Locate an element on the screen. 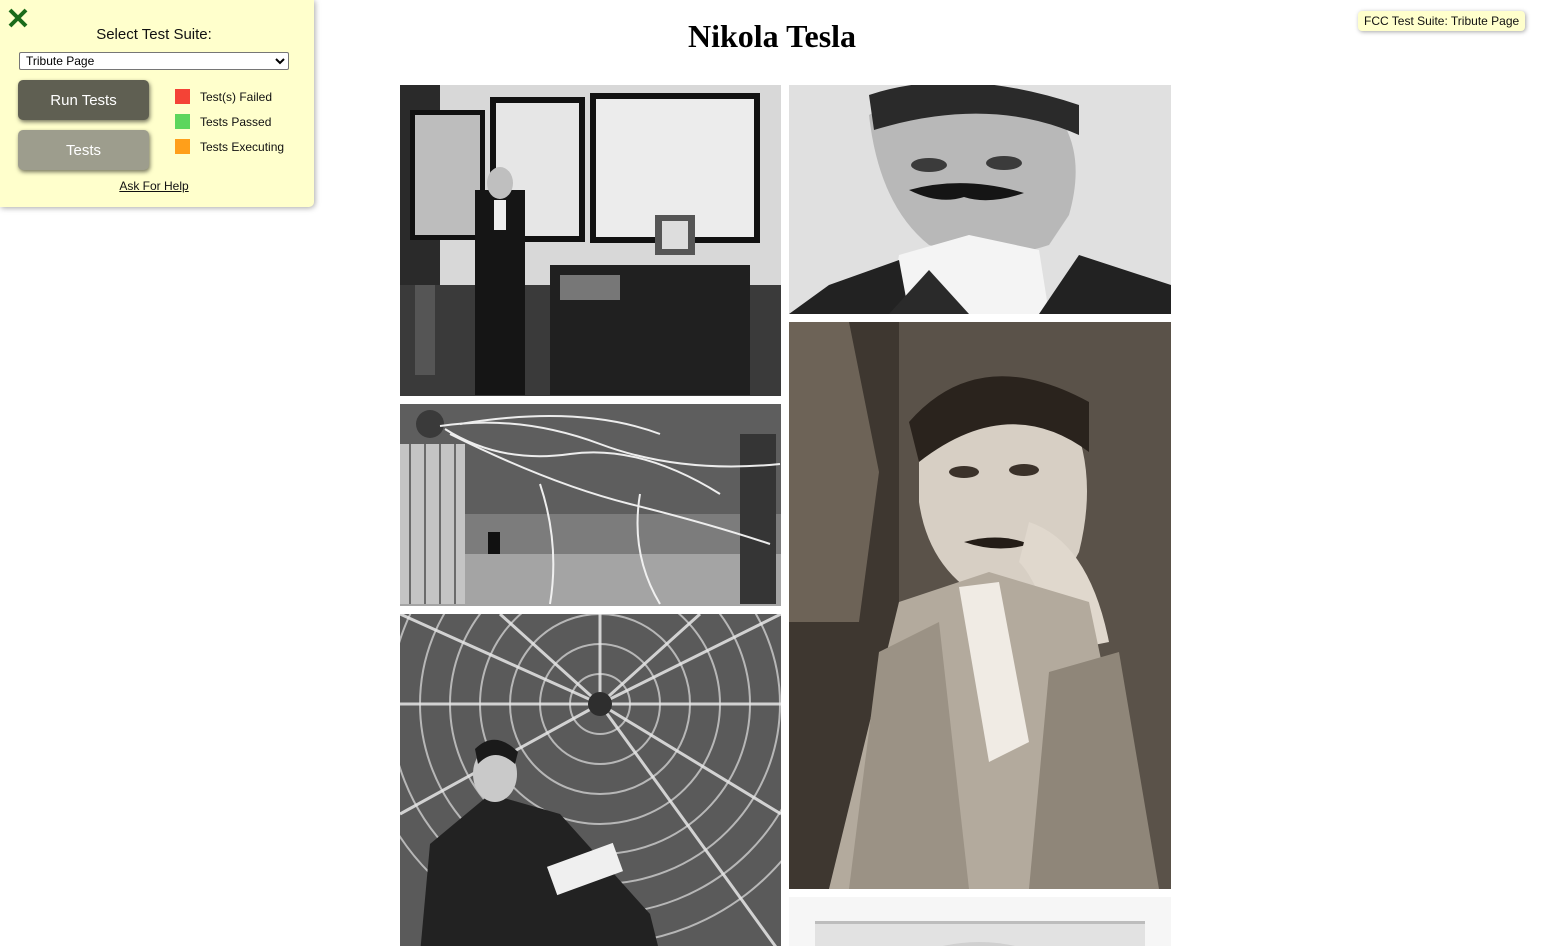  tests-button: Tests is located at coordinates (83, 150).